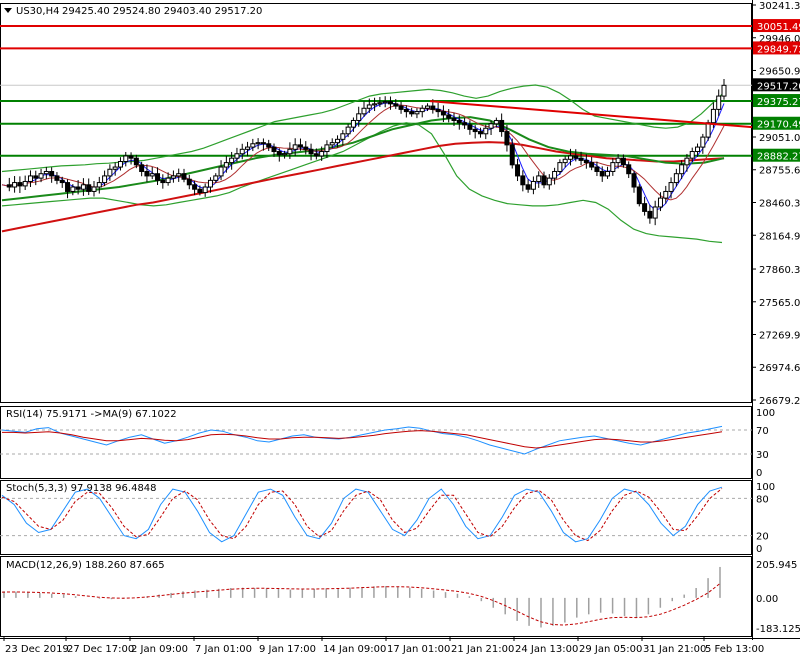 The image size is (800, 663). Describe the element at coordinates (482, 649) in the screenshot. I see `time-tick-label: 21 Jan 21:00` at that location.